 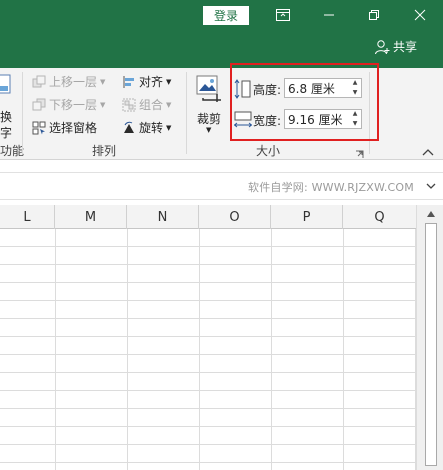 I want to click on crop-button: 裁剪 ▼, so click(x=209, y=105).